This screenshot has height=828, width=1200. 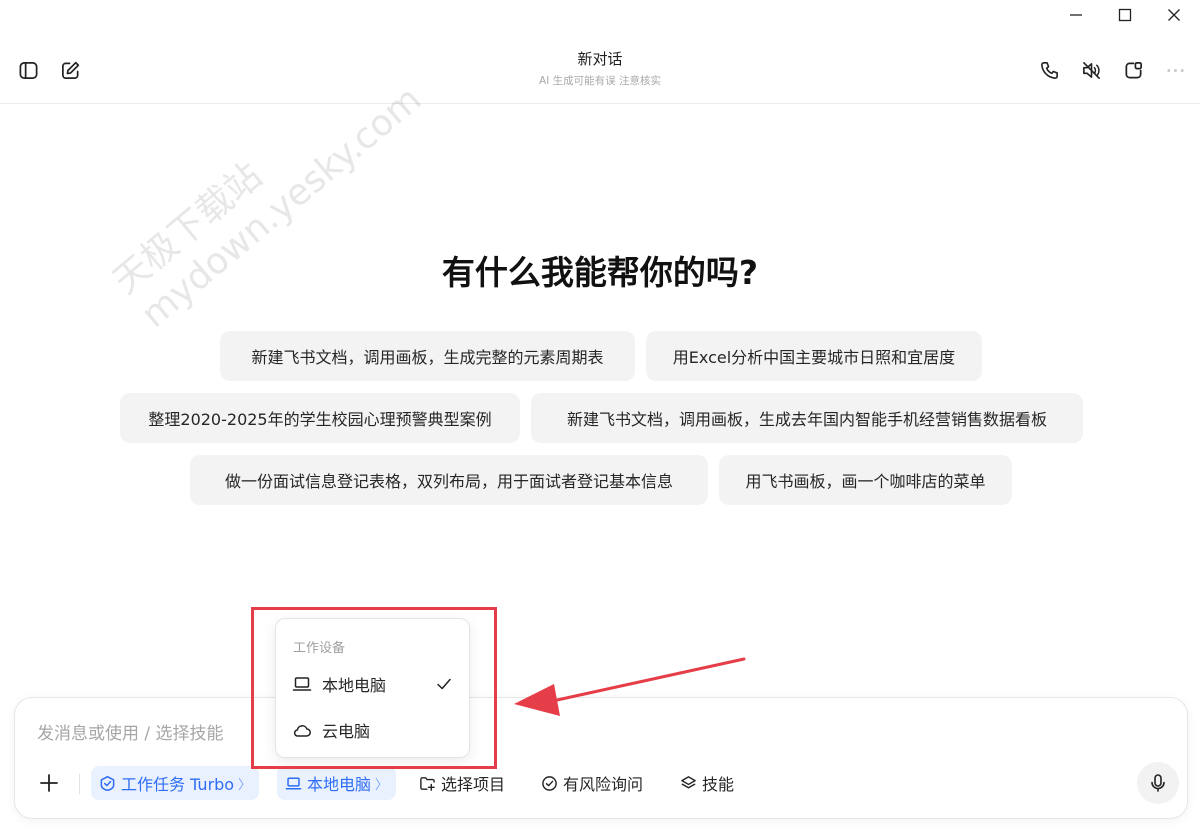 I want to click on voice-input-button, so click(x=1158, y=783).